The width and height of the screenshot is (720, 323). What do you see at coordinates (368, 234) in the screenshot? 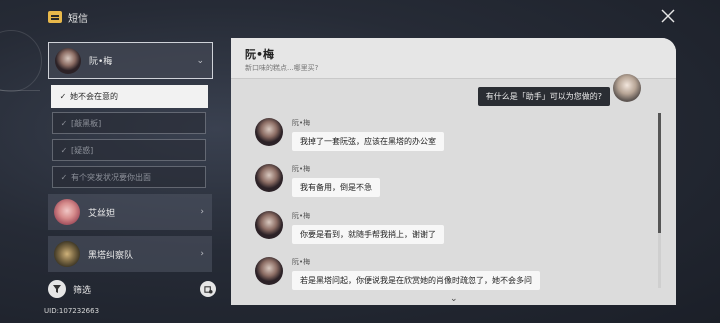
I see `incoming-message: 你要是看到，就随手帮我捎上，谢谢了` at bounding box center [368, 234].